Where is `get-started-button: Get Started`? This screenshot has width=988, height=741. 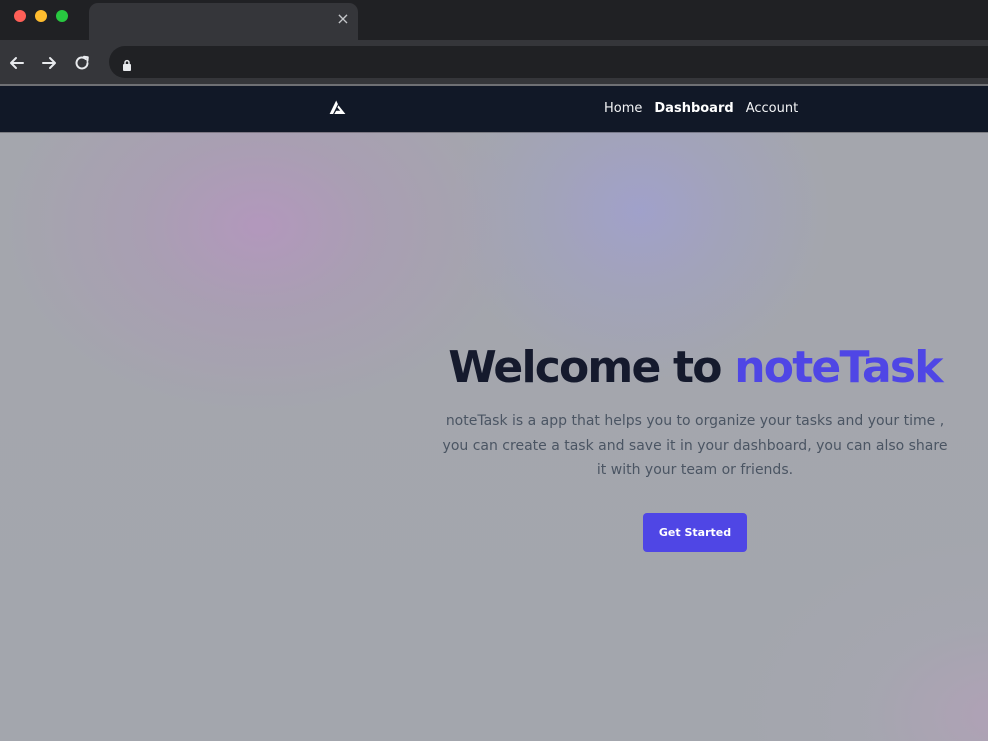
get-started-button: Get Started is located at coordinates (695, 532).